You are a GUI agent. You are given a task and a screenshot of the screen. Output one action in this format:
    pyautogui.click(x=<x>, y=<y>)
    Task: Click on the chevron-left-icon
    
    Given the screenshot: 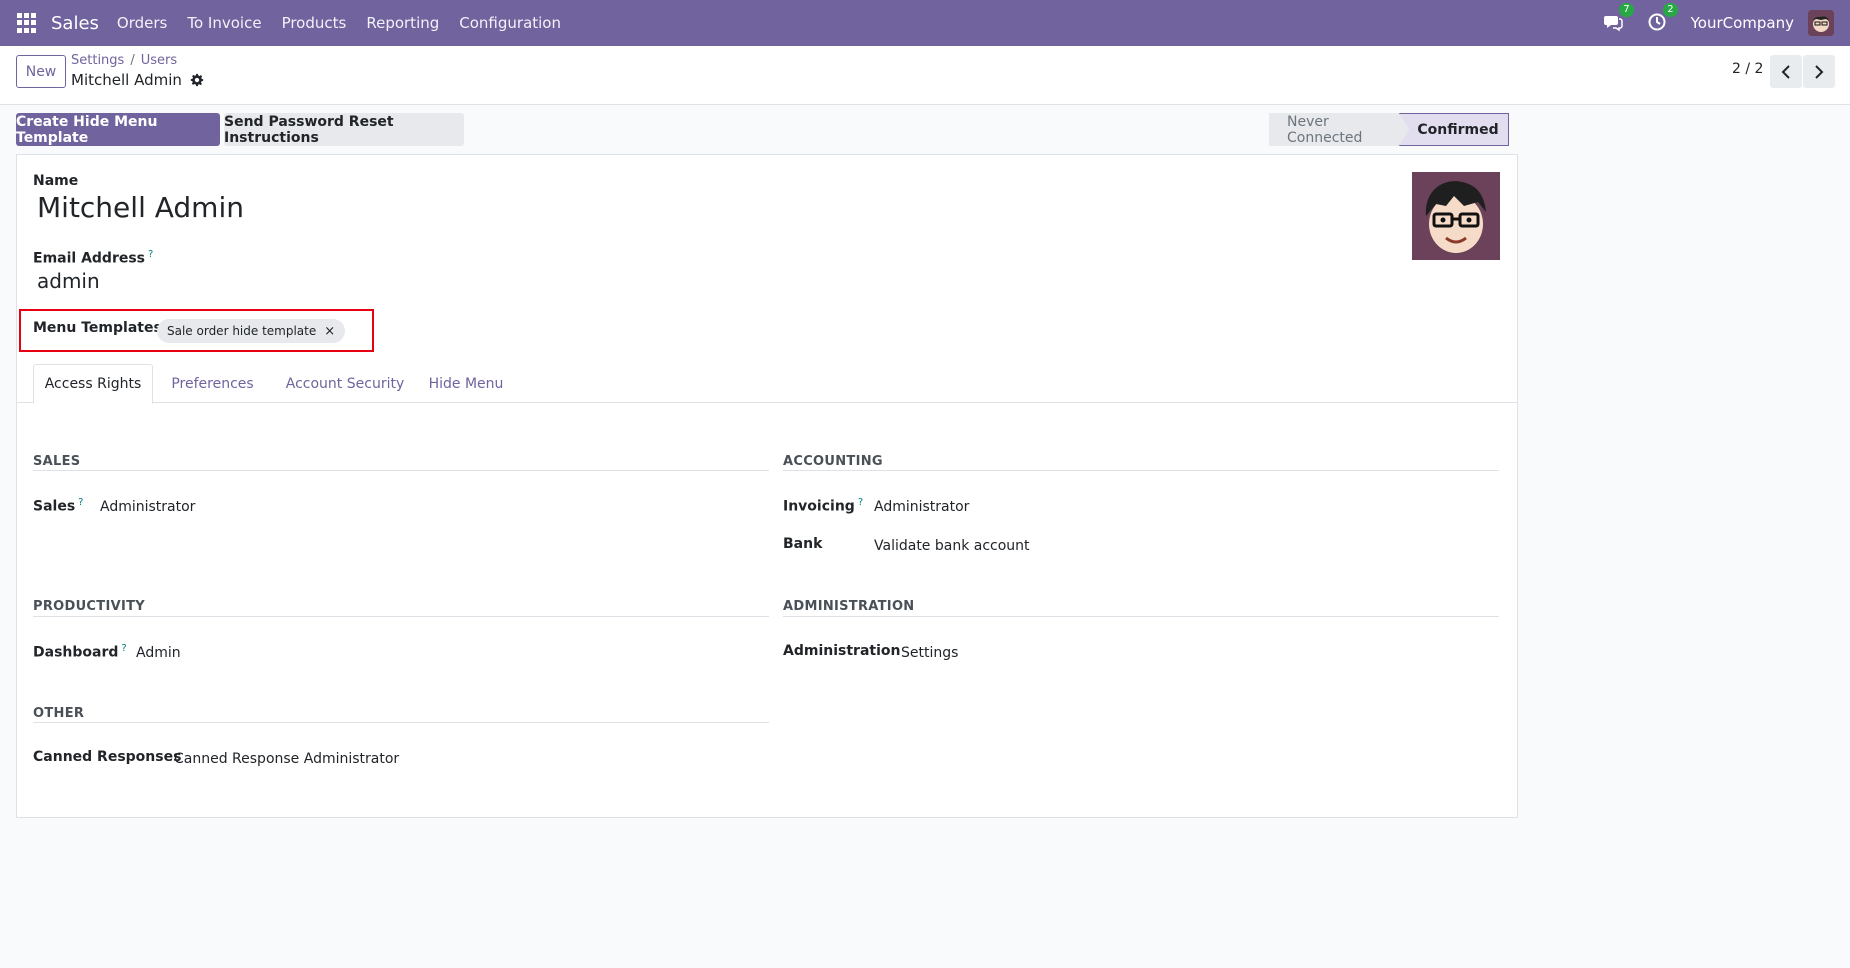 What is the action you would take?
    pyautogui.click(x=1785, y=71)
    